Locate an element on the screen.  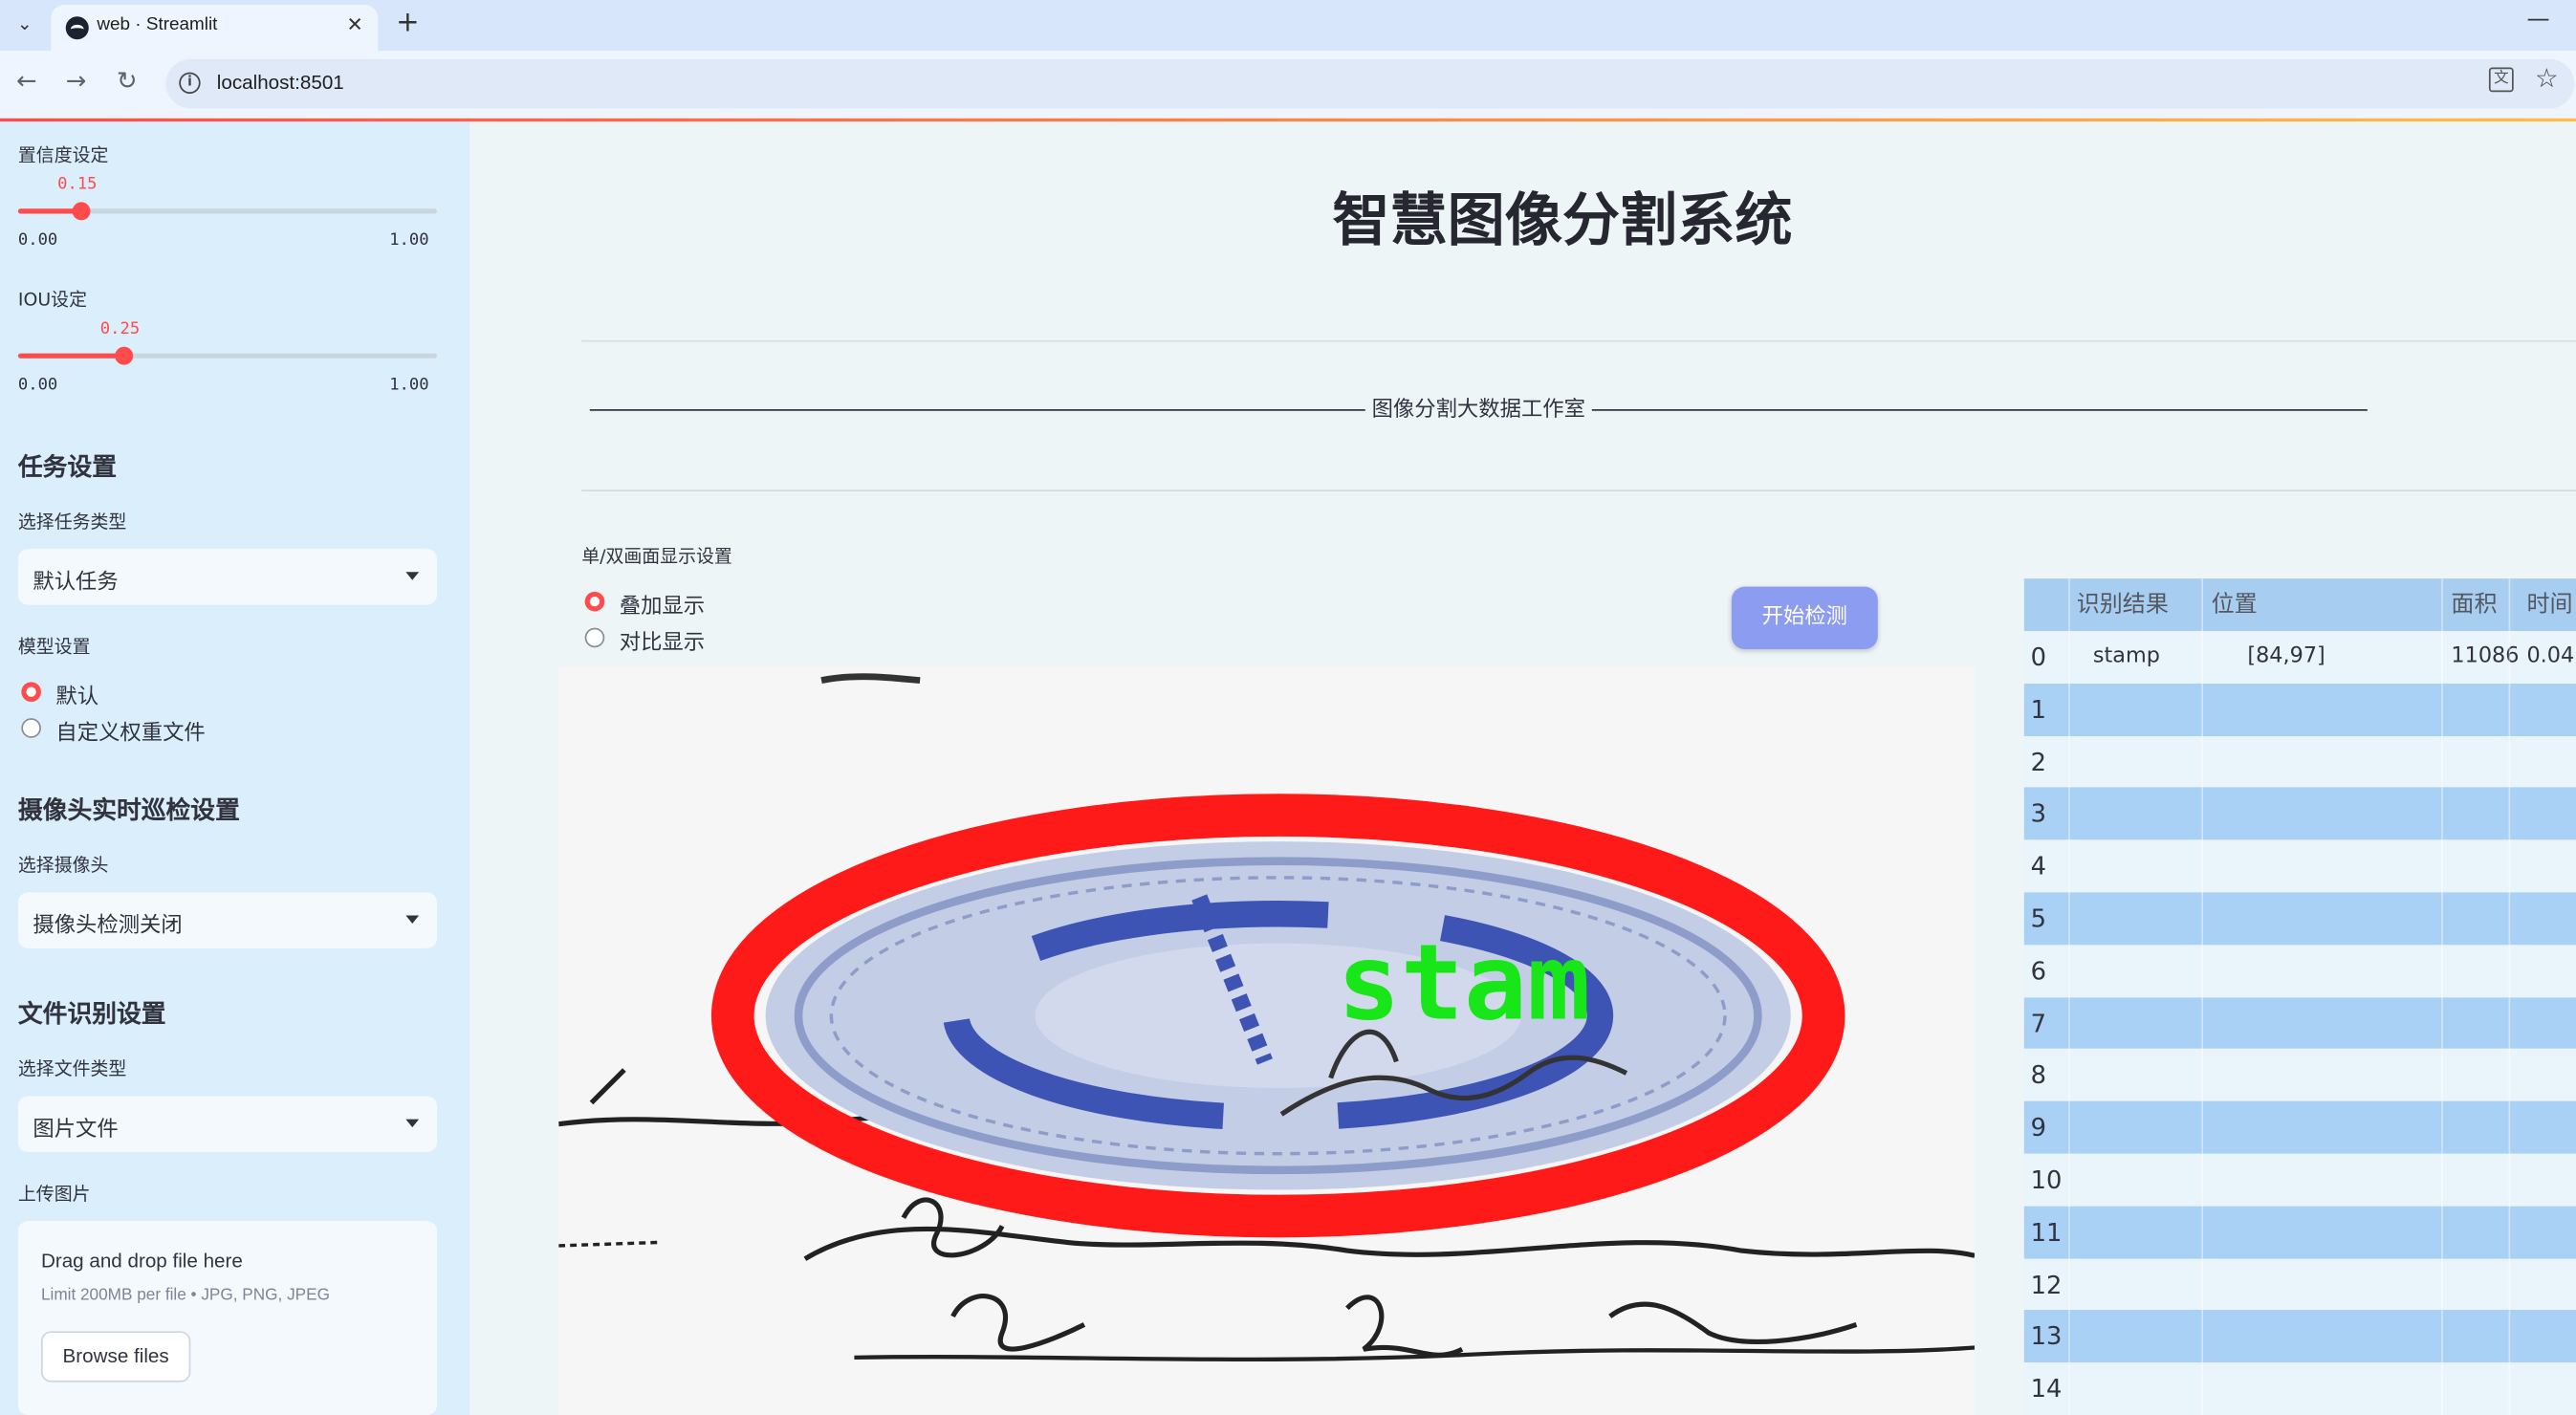
subtitle: 图像分割大数据工作室 is located at coordinates (1478, 410).